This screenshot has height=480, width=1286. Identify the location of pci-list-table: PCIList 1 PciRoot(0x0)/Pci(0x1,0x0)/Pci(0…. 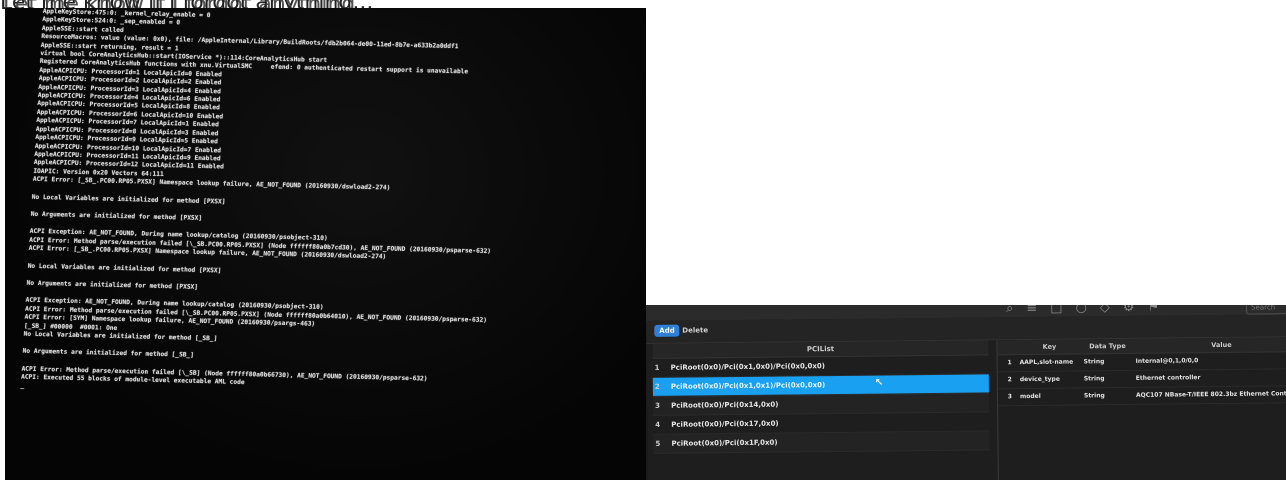
(821, 410).